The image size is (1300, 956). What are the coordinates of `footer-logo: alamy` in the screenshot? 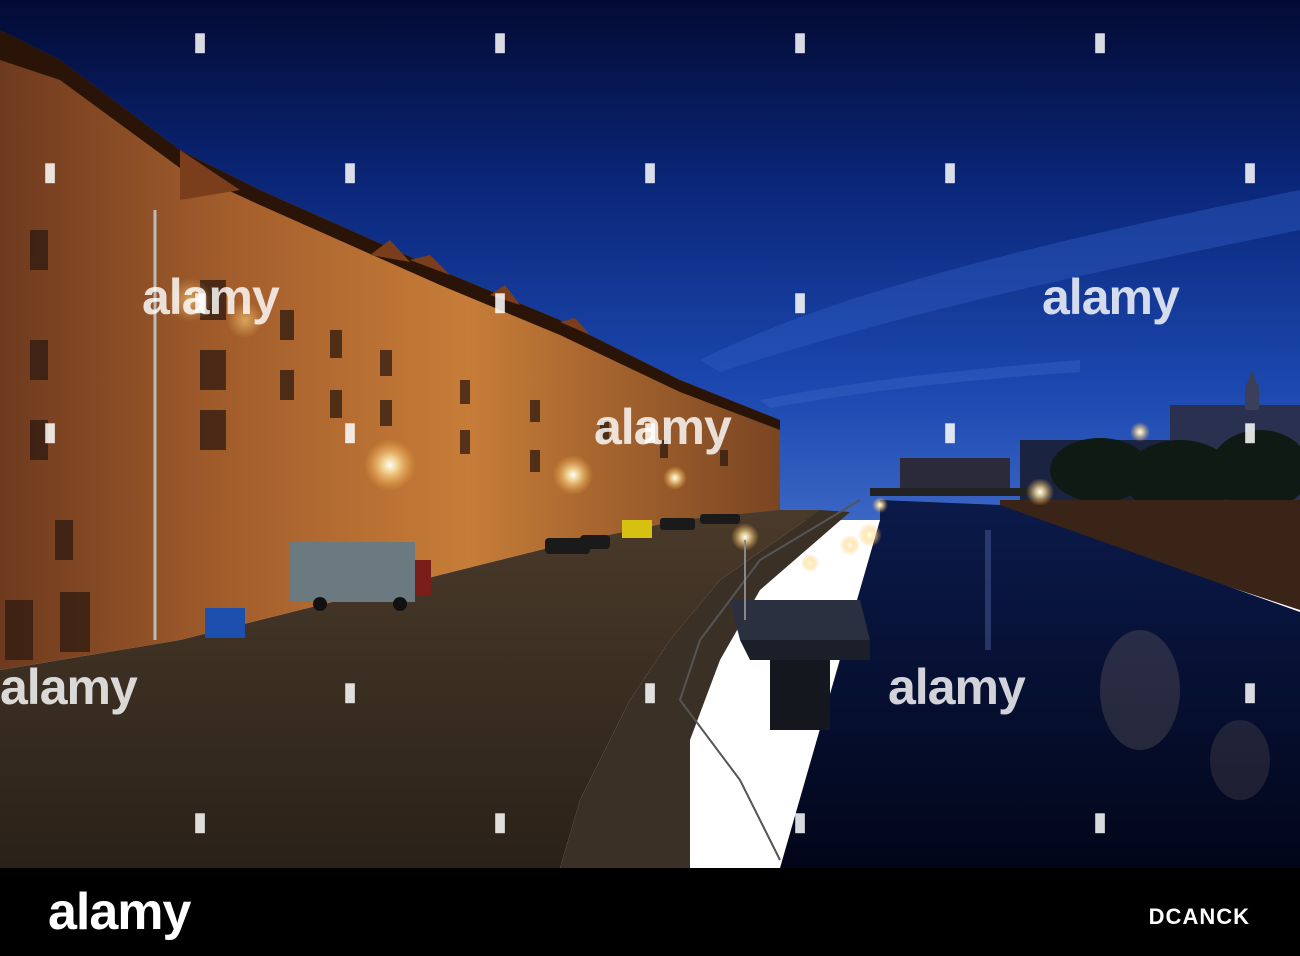 It's located at (119, 912).